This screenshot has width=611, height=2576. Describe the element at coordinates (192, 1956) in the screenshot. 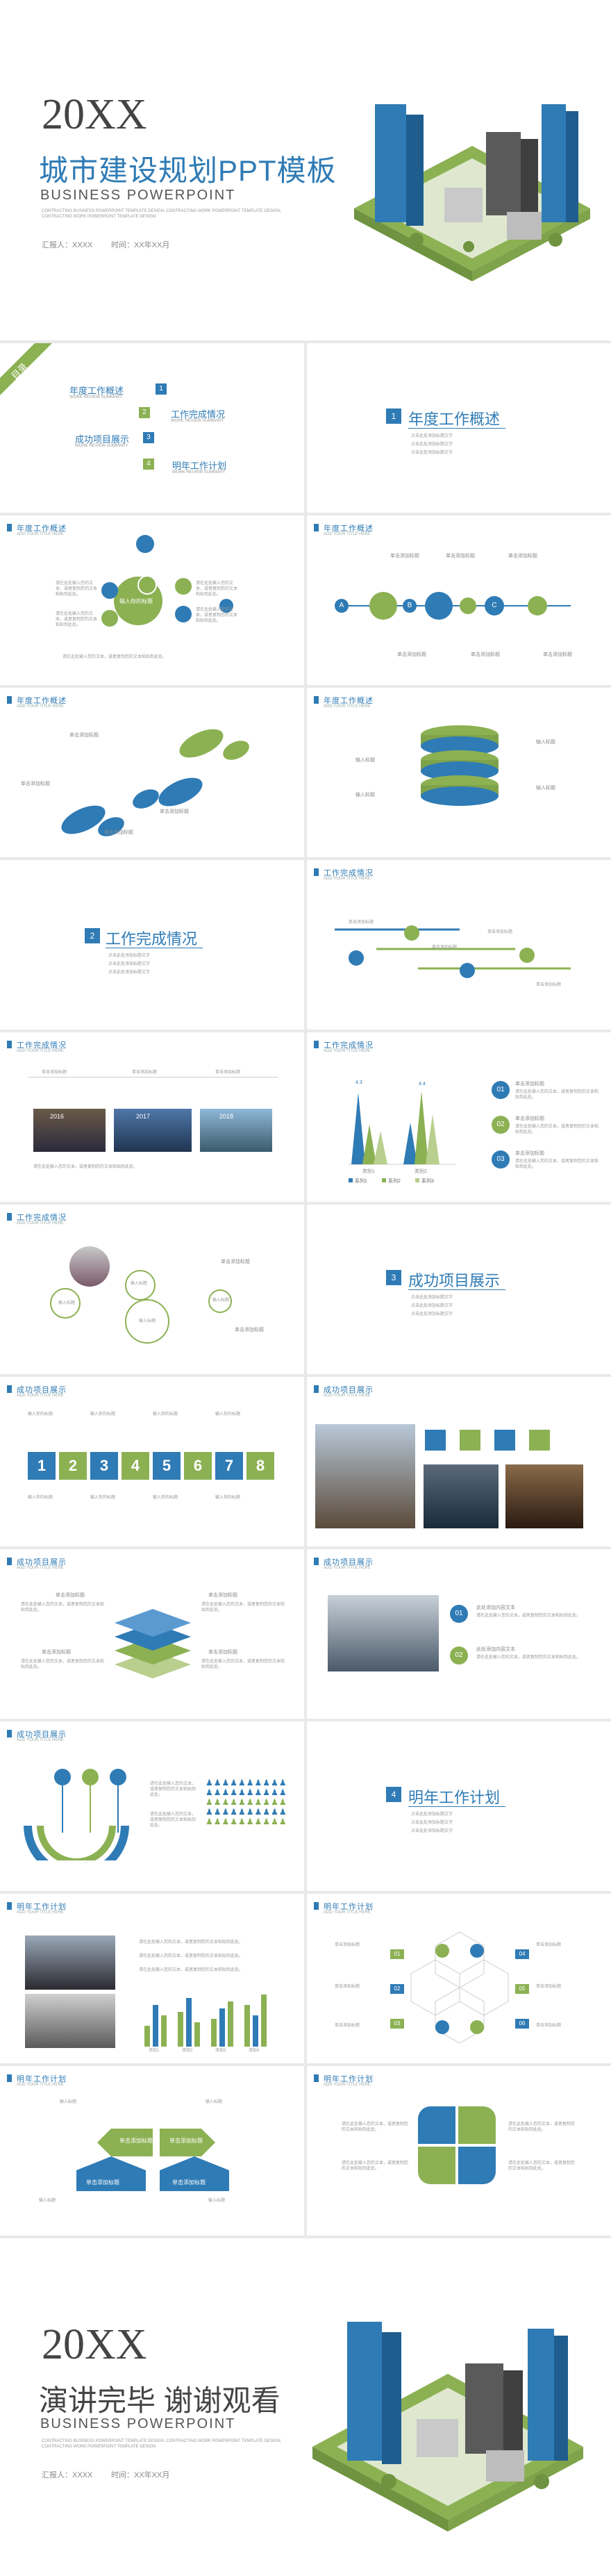

I see `photos-bars-text-2: 请在此处输入您的文本，或者复制您的文本粘贴到此处。` at that location.